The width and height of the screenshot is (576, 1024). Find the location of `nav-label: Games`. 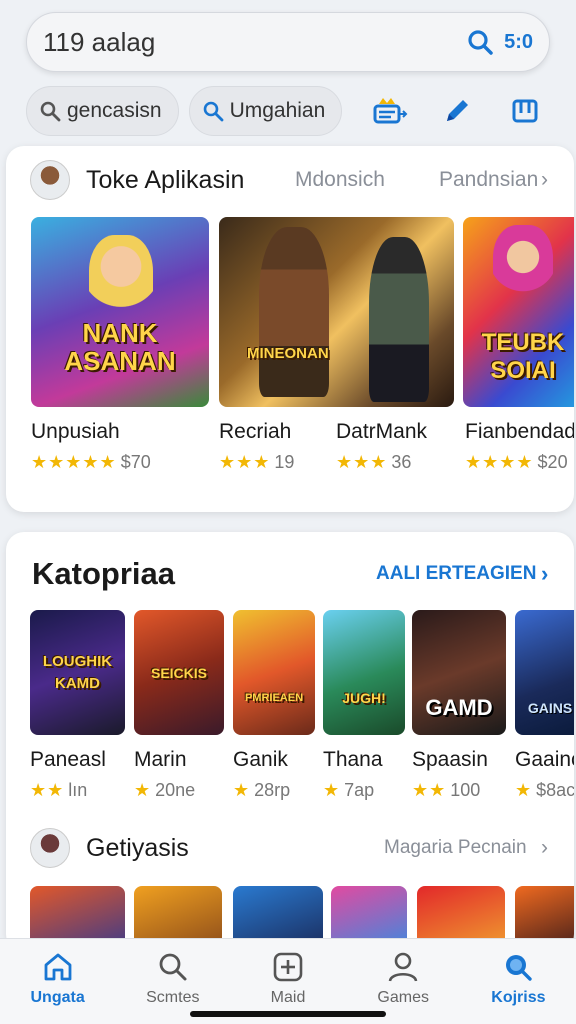

nav-label: Games is located at coordinates (403, 997).